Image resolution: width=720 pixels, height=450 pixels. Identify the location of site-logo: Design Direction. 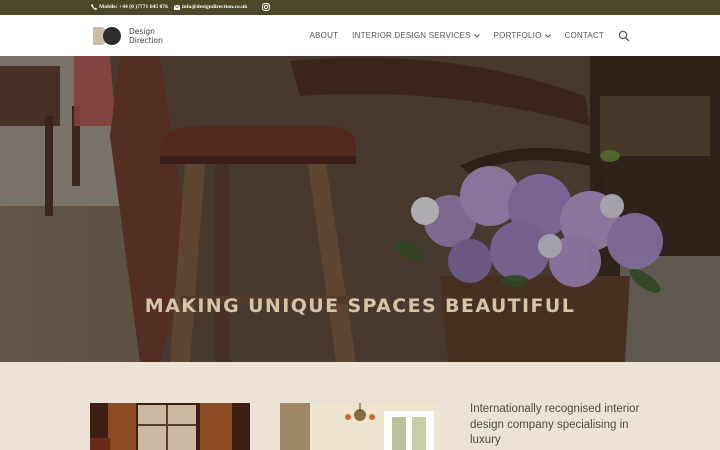
(128, 36).